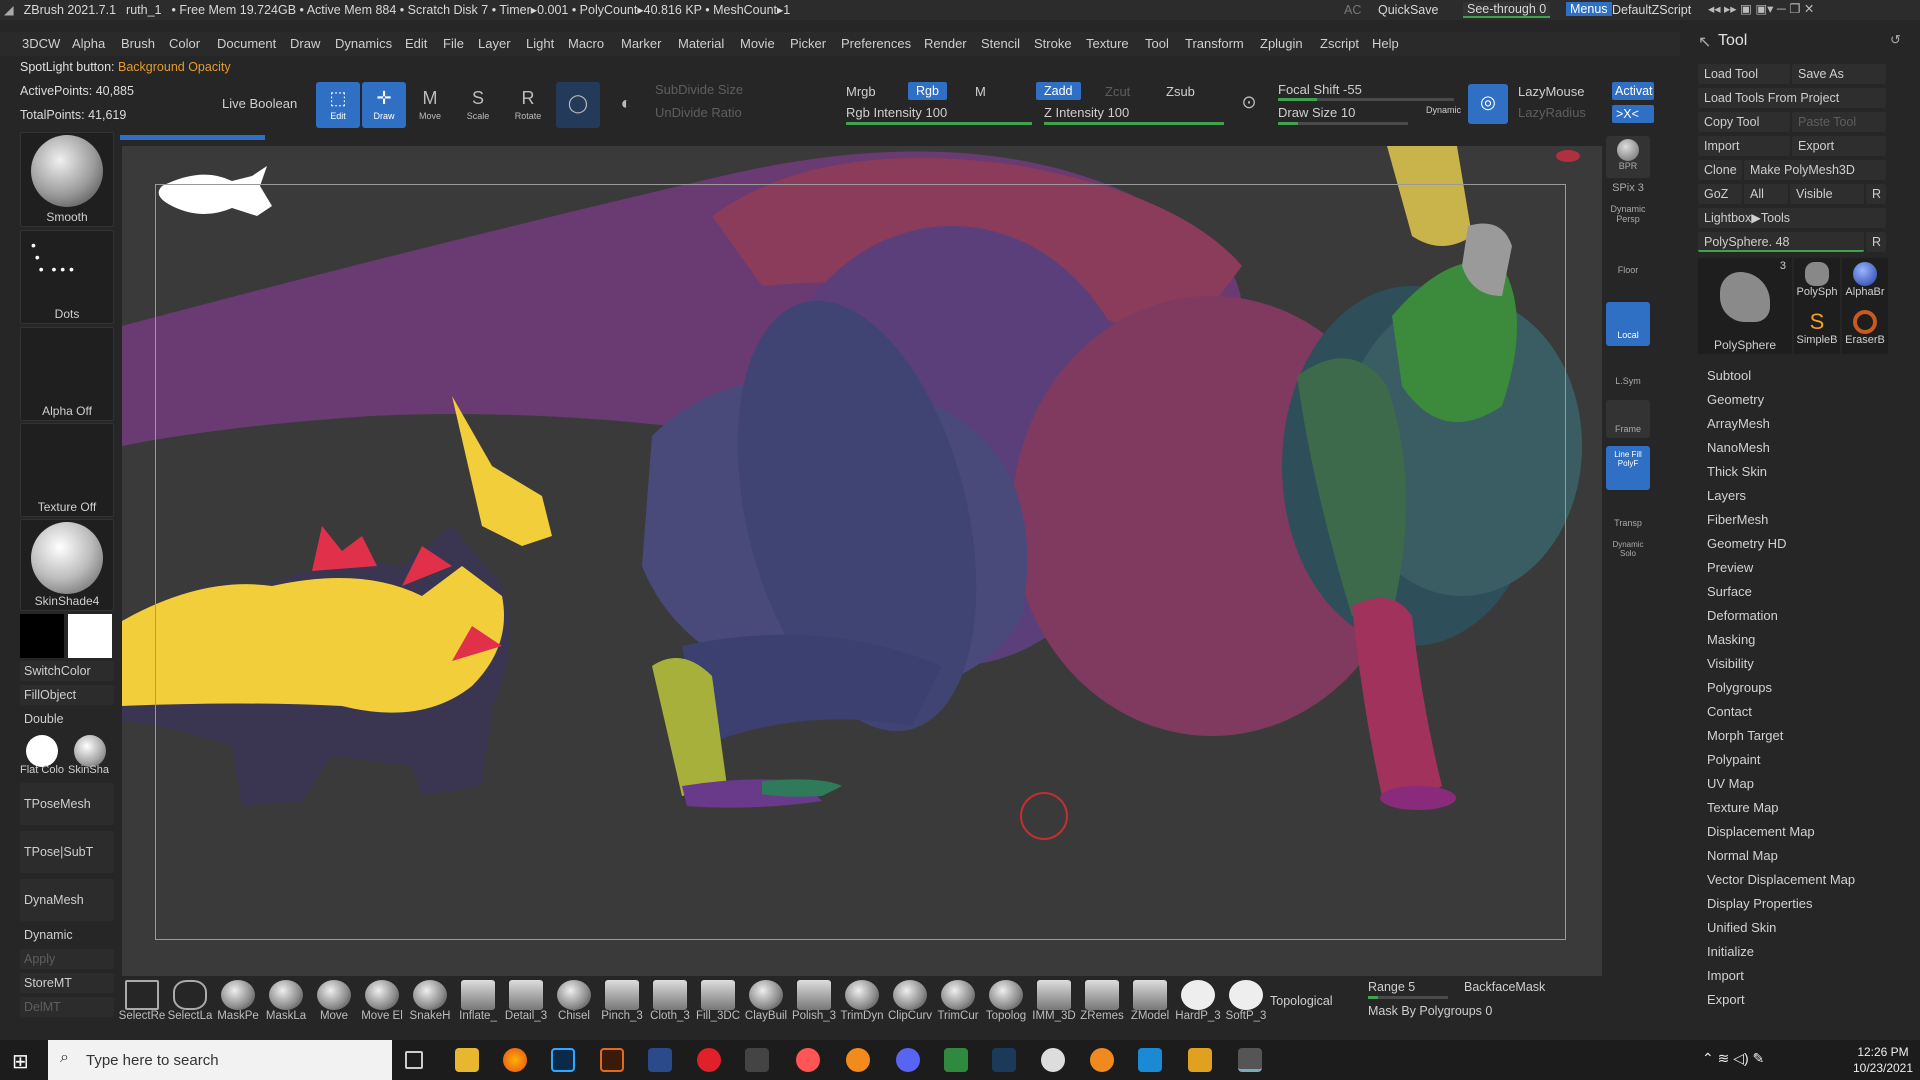 The image size is (1920, 1080). I want to click on m-button: M, so click(980, 91).